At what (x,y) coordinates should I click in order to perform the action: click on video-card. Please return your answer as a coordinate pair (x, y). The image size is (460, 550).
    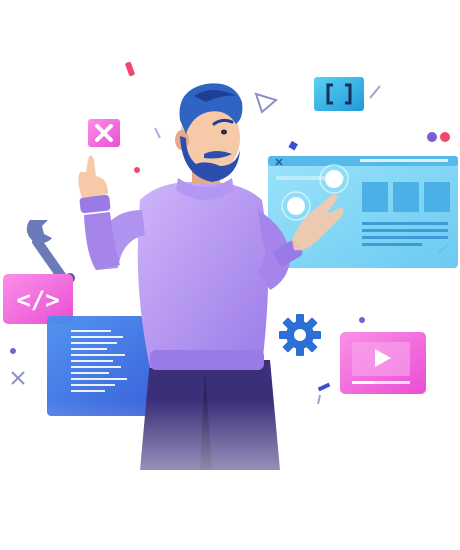
    Looking at the image, I should click on (383, 363).